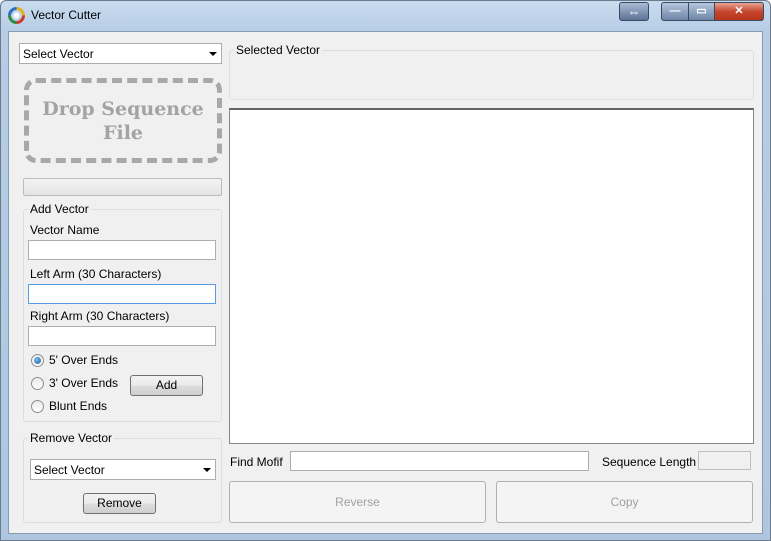  Describe the element at coordinates (122, 336) in the screenshot. I see `right-arm-input` at that location.